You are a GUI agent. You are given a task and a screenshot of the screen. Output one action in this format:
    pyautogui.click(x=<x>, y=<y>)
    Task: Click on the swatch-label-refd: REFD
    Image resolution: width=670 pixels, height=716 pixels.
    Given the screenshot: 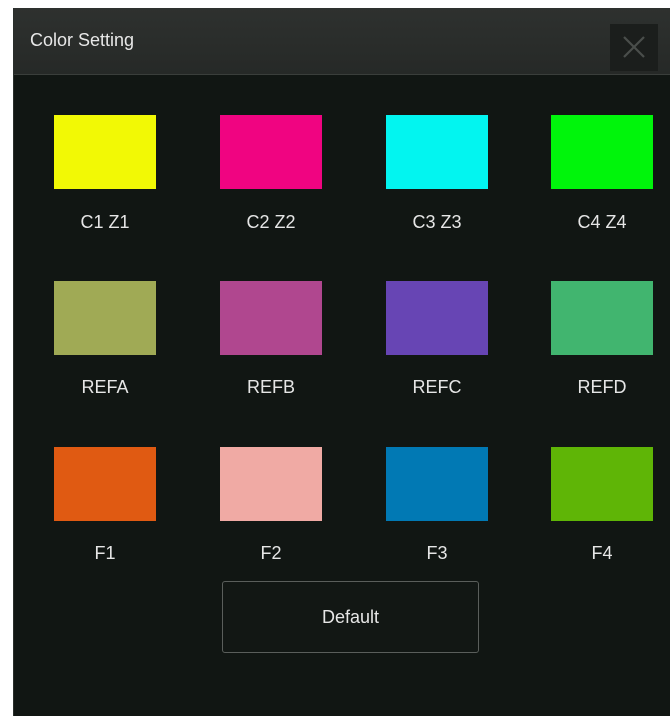 What is the action you would take?
    pyautogui.click(x=602, y=387)
    